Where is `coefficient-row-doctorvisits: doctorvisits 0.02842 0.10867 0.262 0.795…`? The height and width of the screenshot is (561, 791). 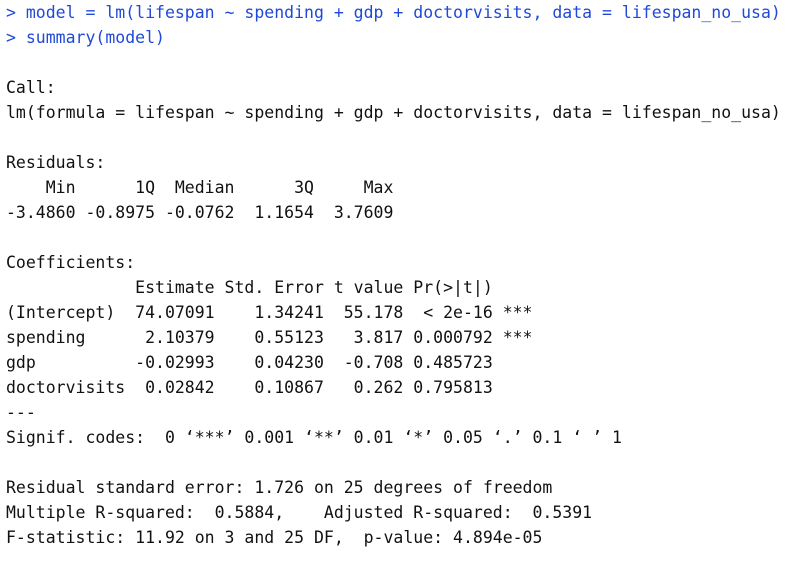
coefficient-row-doctorvisits: doctorvisits 0.02842 0.10867 0.262 0.795… is located at coordinates (269, 387).